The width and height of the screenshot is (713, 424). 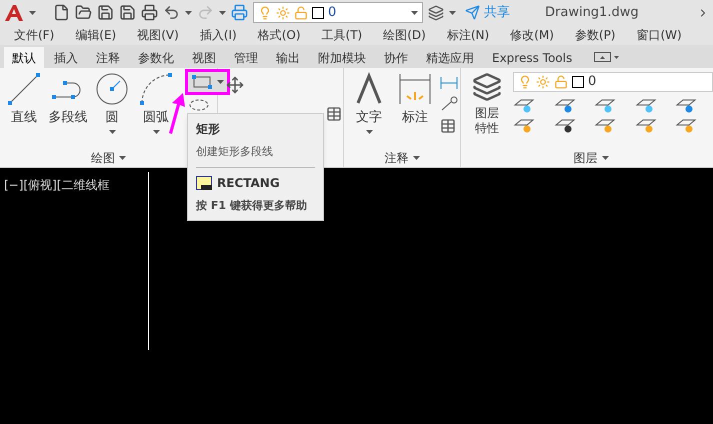 What do you see at coordinates (156, 89) in the screenshot?
I see `arc-tool-icon` at bounding box center [156, 89].